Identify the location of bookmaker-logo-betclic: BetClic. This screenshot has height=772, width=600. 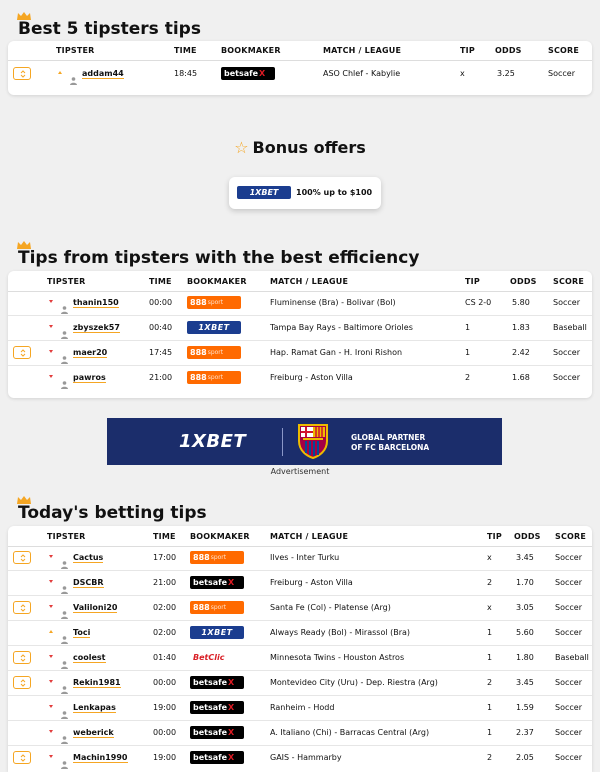
(217, 657).